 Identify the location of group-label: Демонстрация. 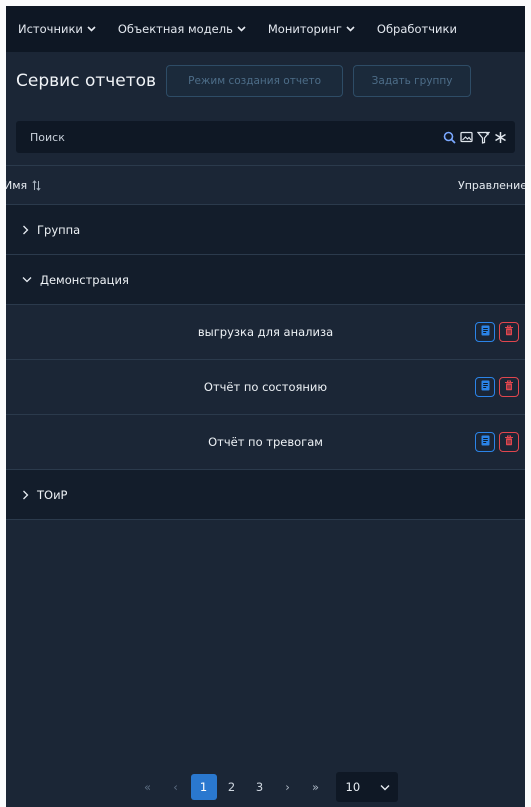
(84, 279).